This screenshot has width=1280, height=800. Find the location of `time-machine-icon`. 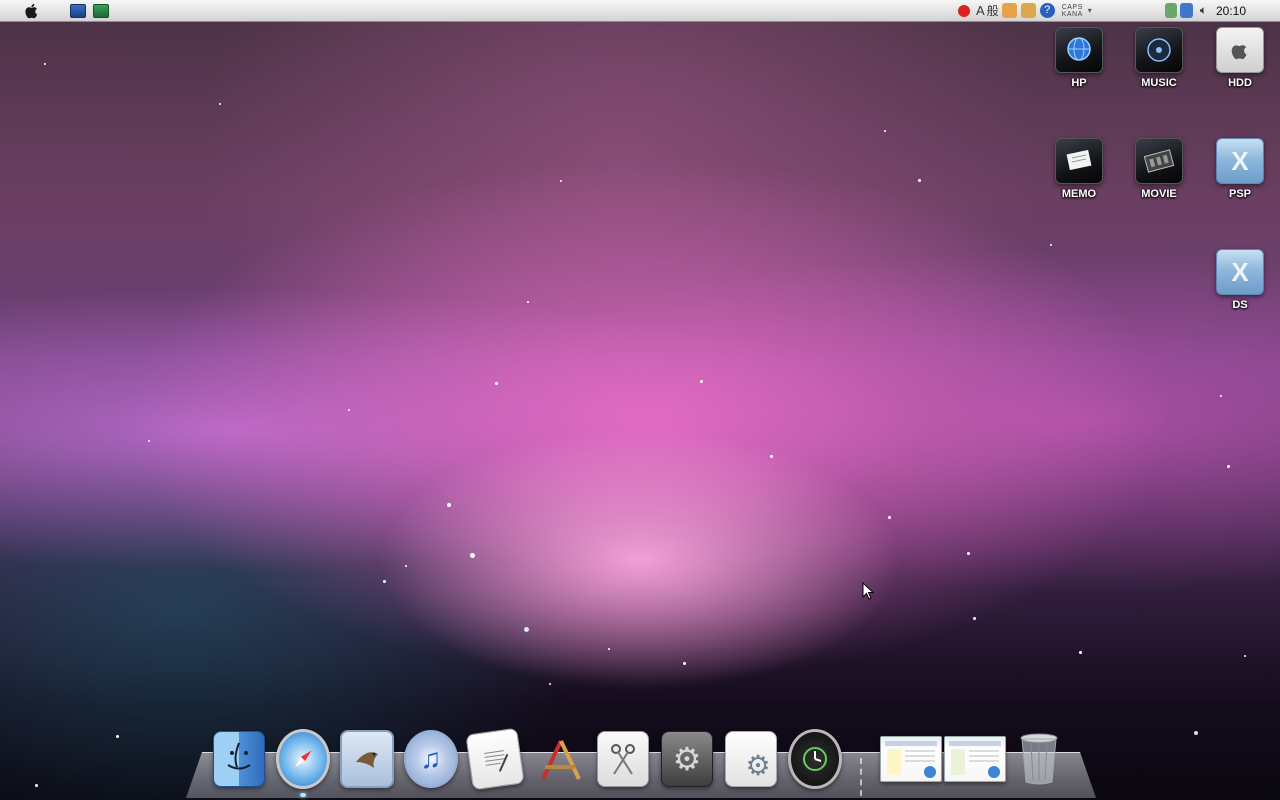

time-machine-icon is located at coordinates (815, 759).